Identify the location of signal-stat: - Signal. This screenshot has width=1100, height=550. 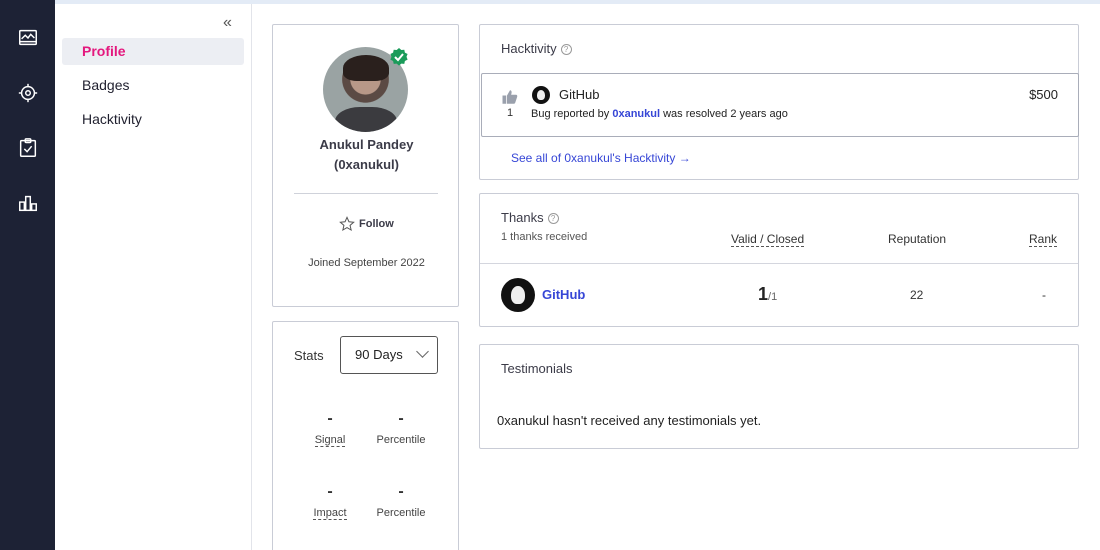
(330, 429).